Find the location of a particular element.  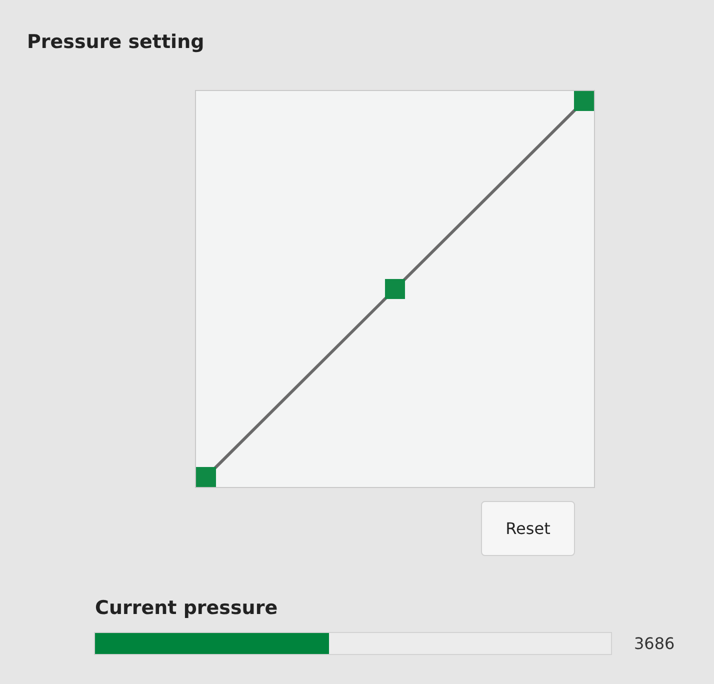

reset-button: Reset is located at coordinates (528, 528).